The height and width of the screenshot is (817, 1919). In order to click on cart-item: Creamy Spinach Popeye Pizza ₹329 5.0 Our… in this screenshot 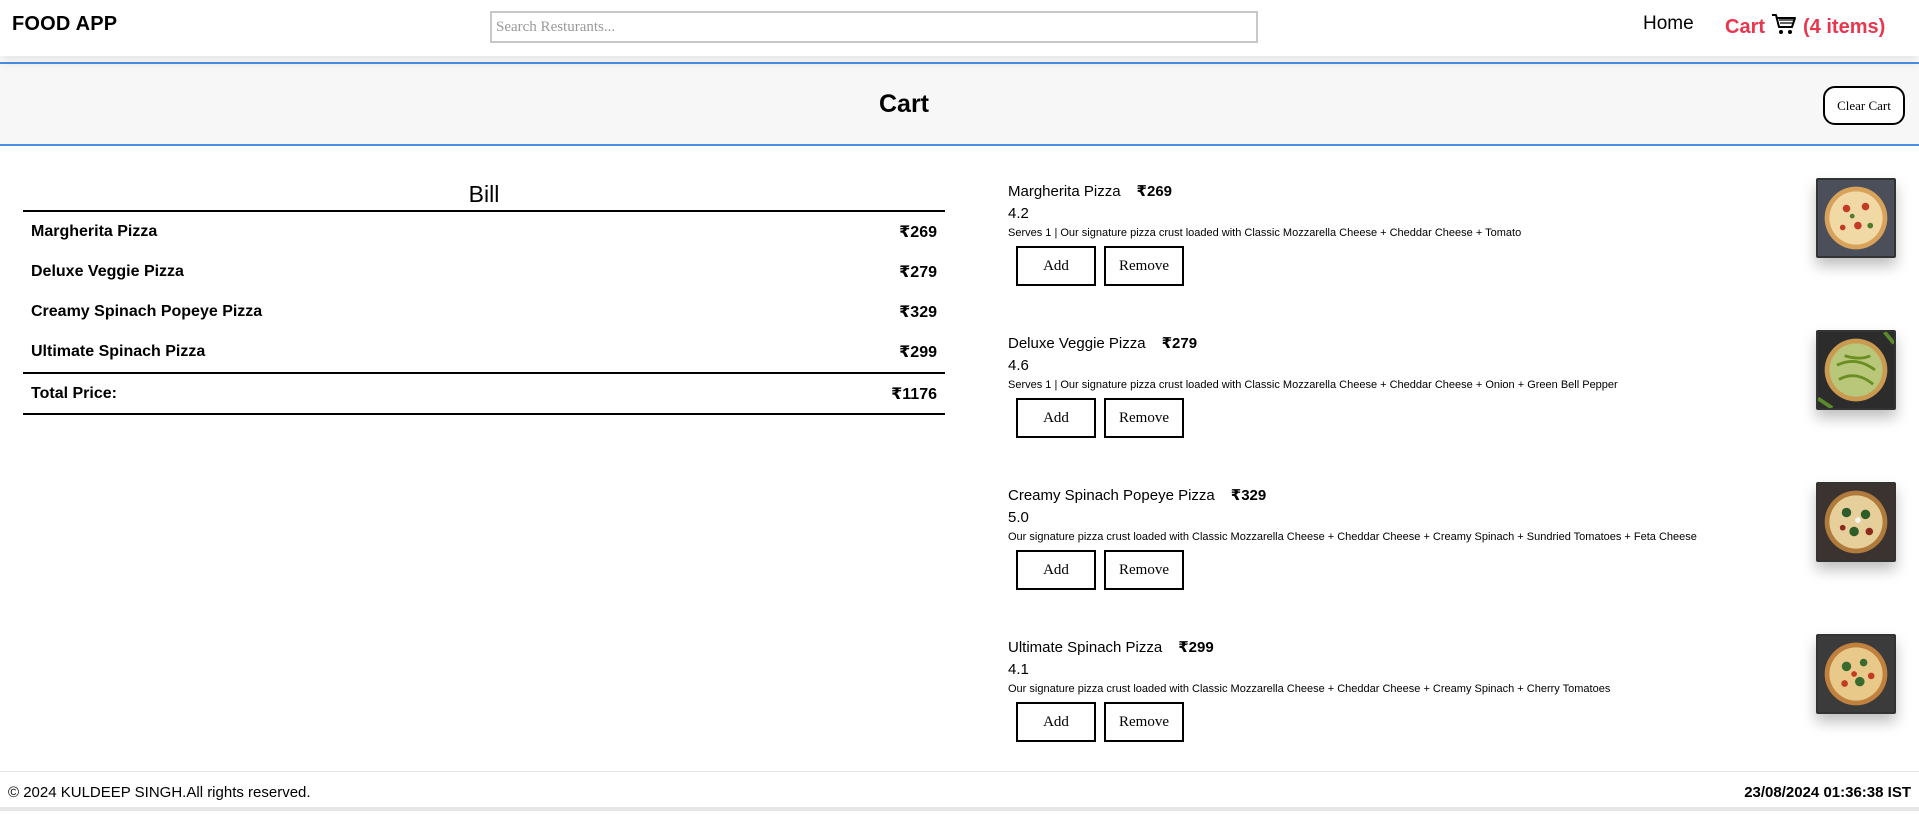, I will do `click(1453, 556)`.